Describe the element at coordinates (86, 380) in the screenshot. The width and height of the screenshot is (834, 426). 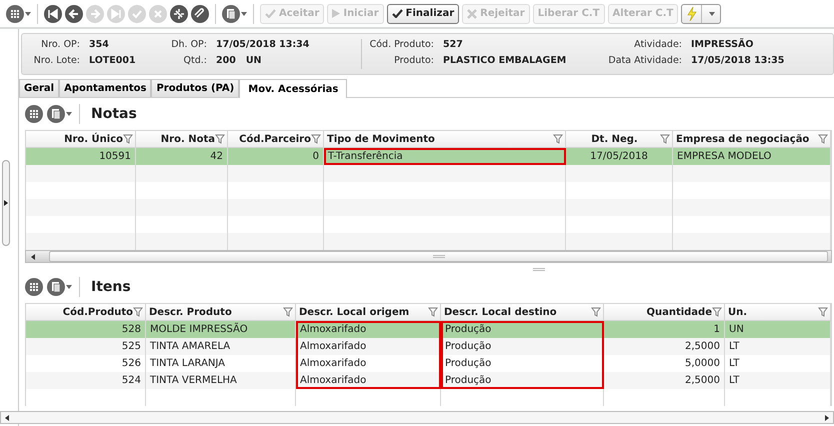
I see `table-cell: 524` at that location.